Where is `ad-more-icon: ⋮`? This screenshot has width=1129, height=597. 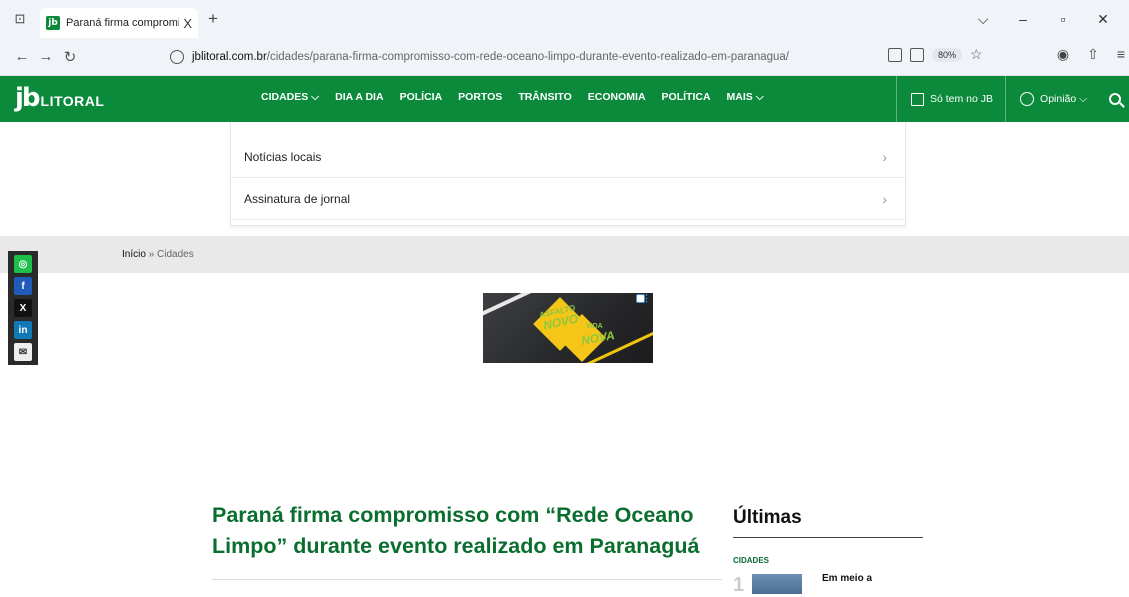 ad-more-icon: ⋮ is located at coordinates (646, 298).